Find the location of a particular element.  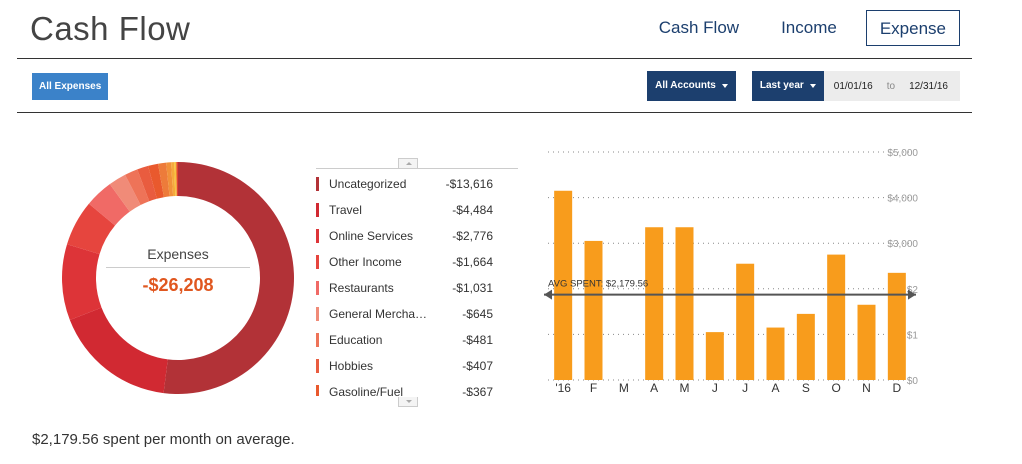

period-dropdown: Last year is located at coordinates (787, 86).